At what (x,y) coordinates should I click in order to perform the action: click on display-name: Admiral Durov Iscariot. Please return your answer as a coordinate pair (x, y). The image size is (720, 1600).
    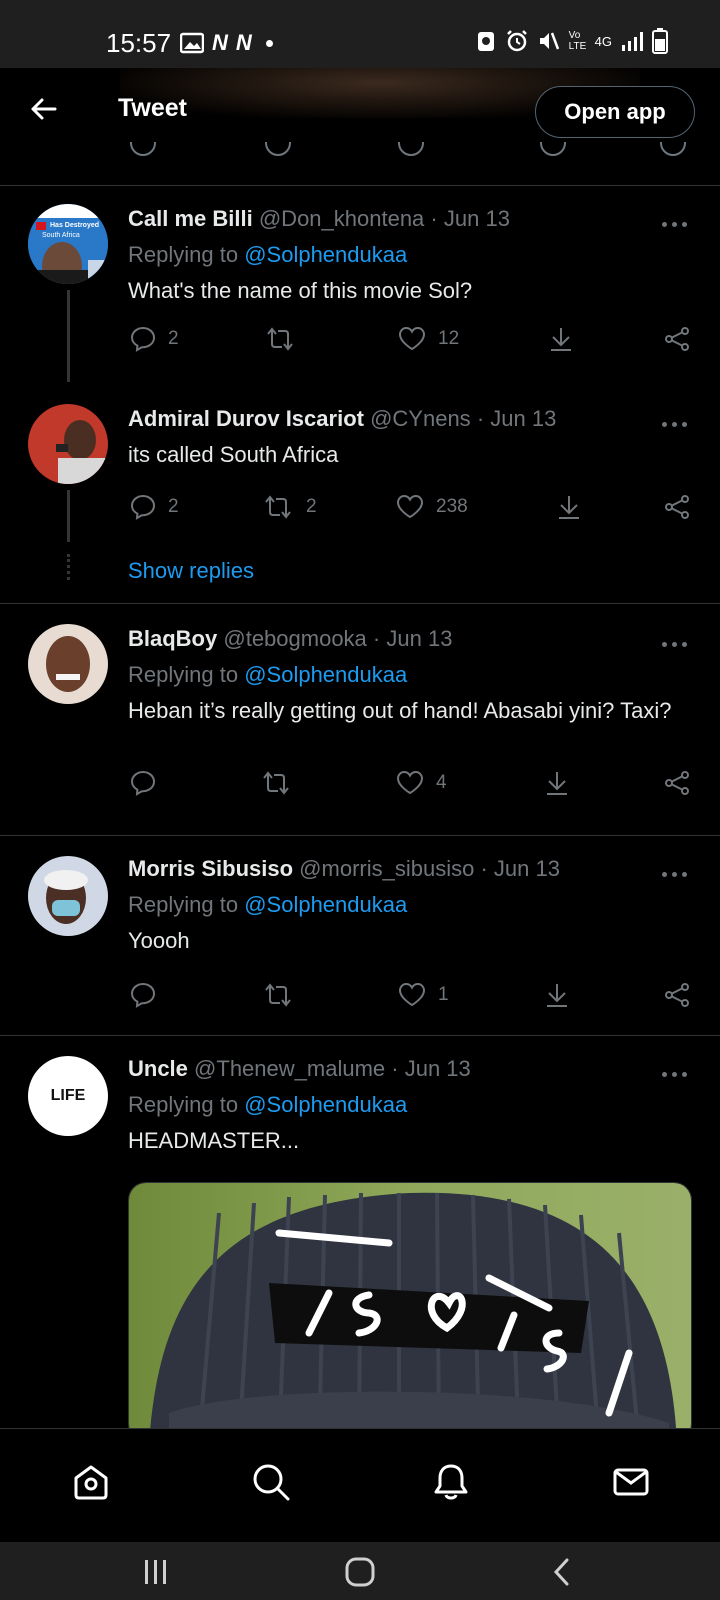
    Looking at the image, I should click on (246, 418).